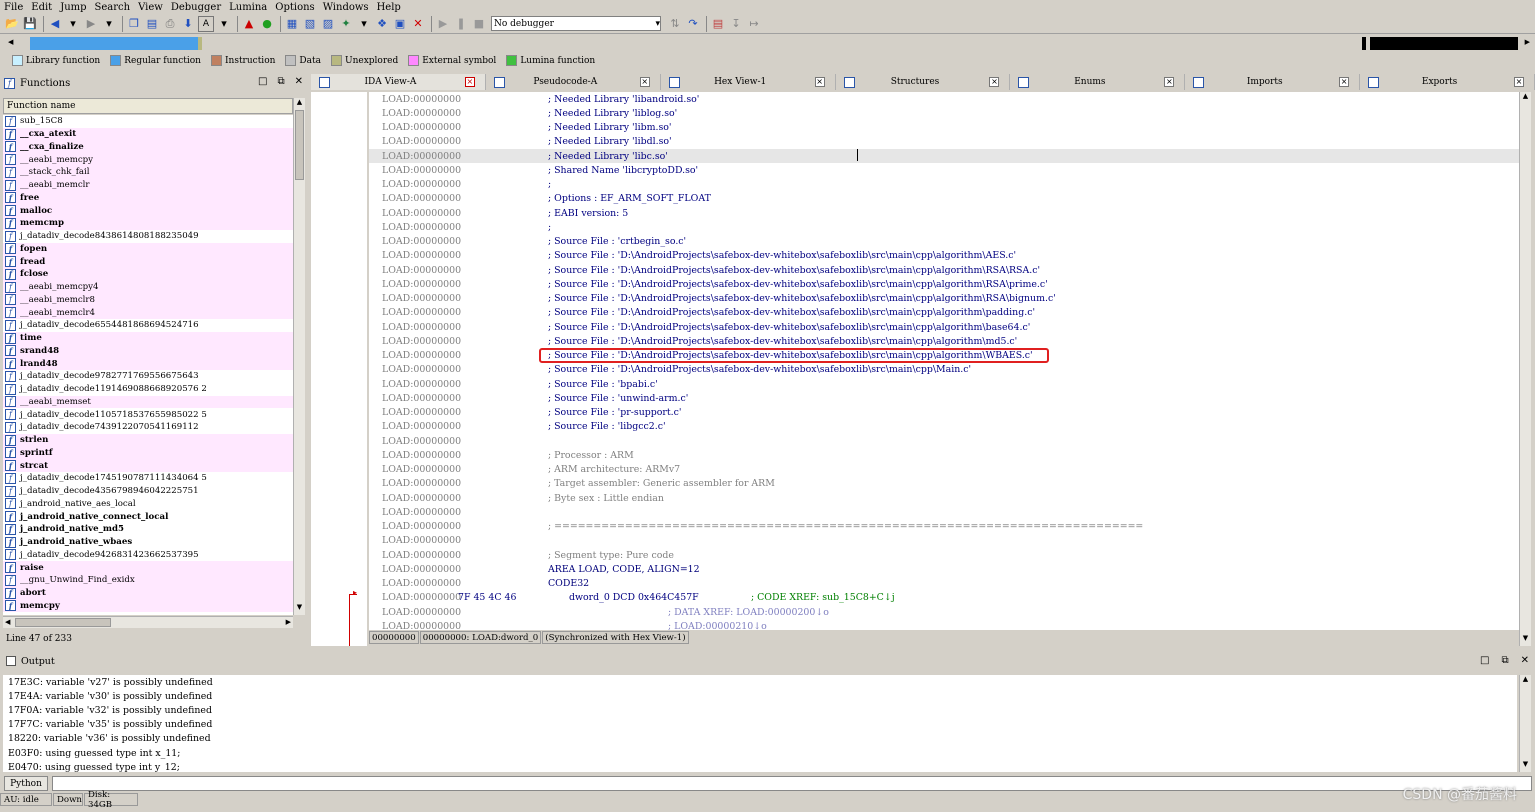 This screenshot has height=812, width=1535. What do you see at coordinates (10, 42) in the screenshot?
I see `nav-left-icon: ◀` at bounding box center [10, 42].